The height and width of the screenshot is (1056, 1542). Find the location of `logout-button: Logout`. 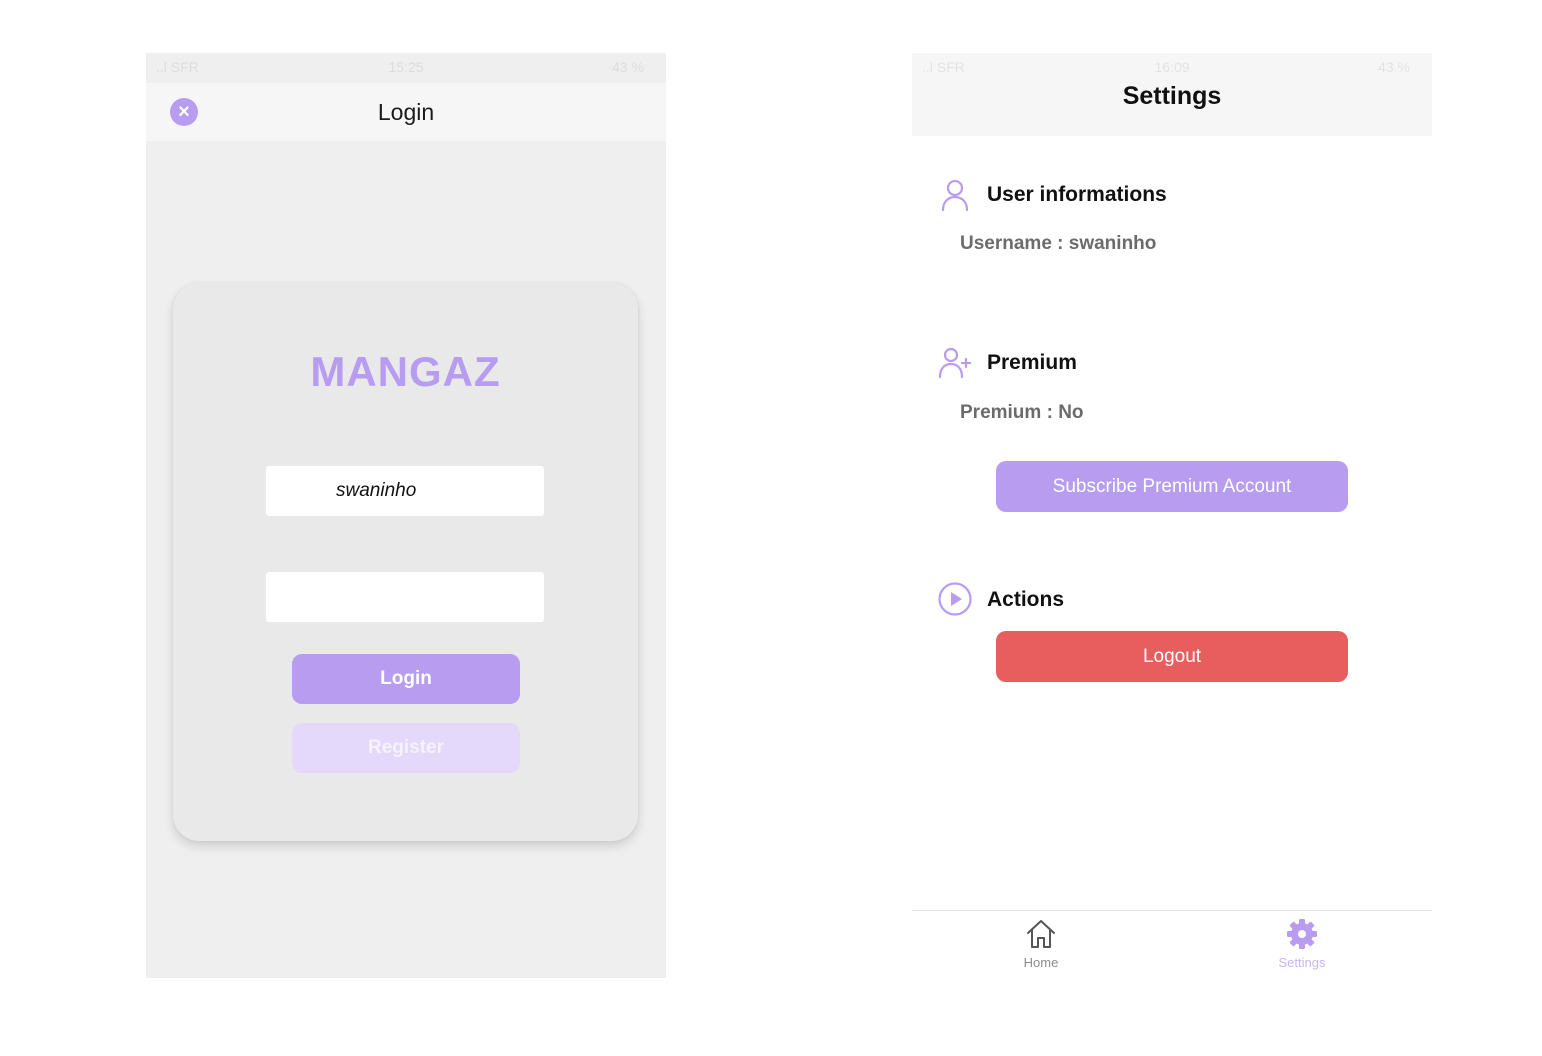

logout-button: Logout is located at coordinates (1172, 656).